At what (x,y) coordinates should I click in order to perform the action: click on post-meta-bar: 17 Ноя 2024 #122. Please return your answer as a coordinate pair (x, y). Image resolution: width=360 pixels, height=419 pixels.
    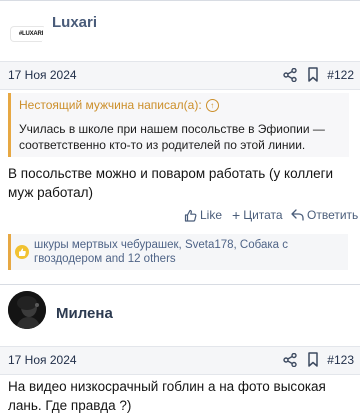
    Looking at the image, I should click on (180, 75).